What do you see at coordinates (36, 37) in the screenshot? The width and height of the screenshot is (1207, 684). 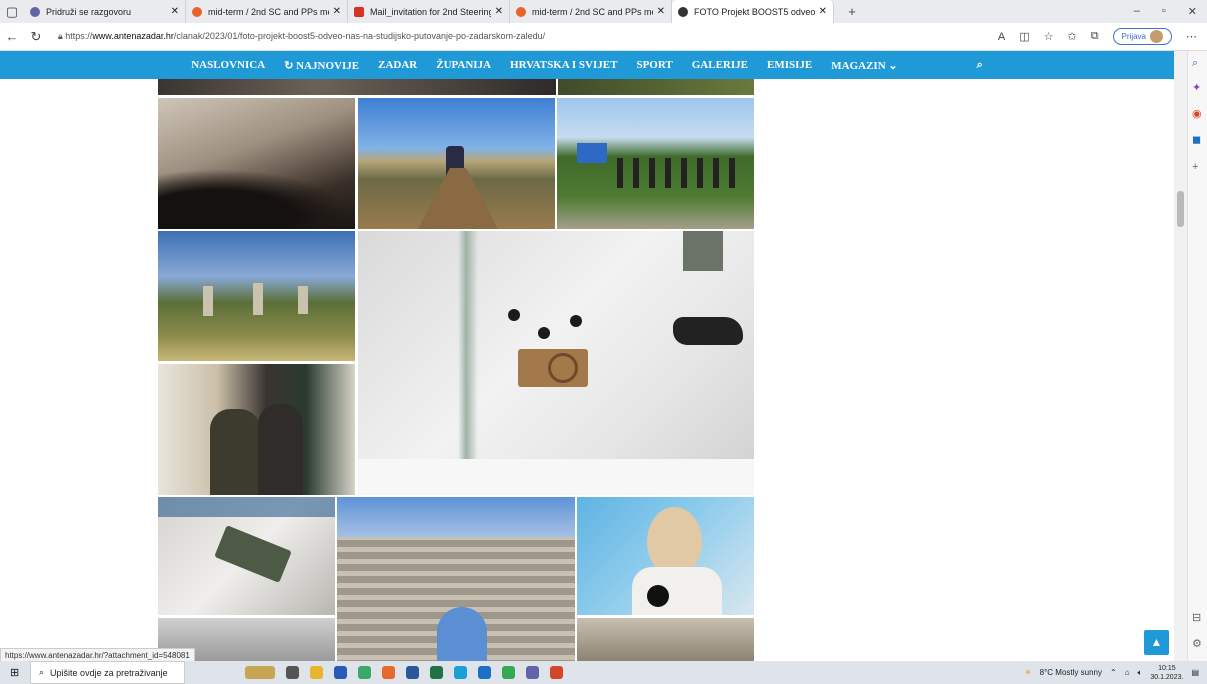 I see `refresh-icon: ↻` at bounding box center [36, 37].